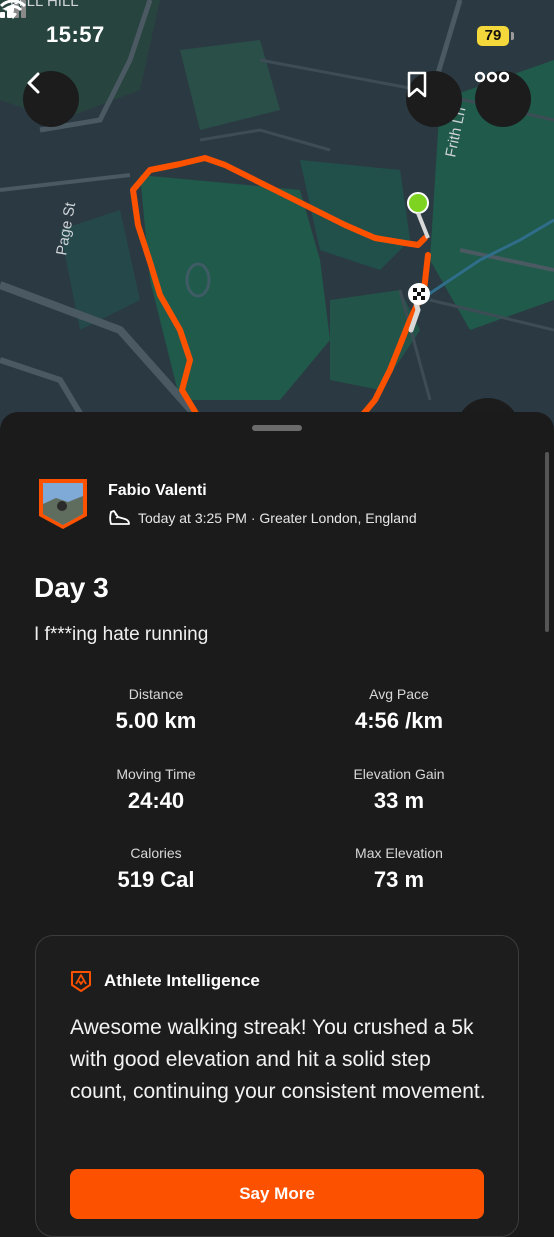 The image size is (554, 1237). I want to click on athlete-intelligence-icon, so click(81, 981).